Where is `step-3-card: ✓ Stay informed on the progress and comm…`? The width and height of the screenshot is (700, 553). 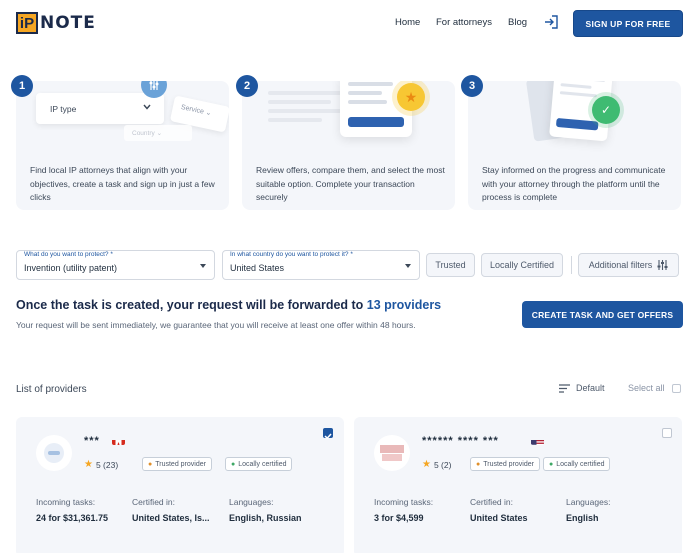
step-3-card: ✓ Stay informed on the progress and comm… is located at coordinates (574, 145).